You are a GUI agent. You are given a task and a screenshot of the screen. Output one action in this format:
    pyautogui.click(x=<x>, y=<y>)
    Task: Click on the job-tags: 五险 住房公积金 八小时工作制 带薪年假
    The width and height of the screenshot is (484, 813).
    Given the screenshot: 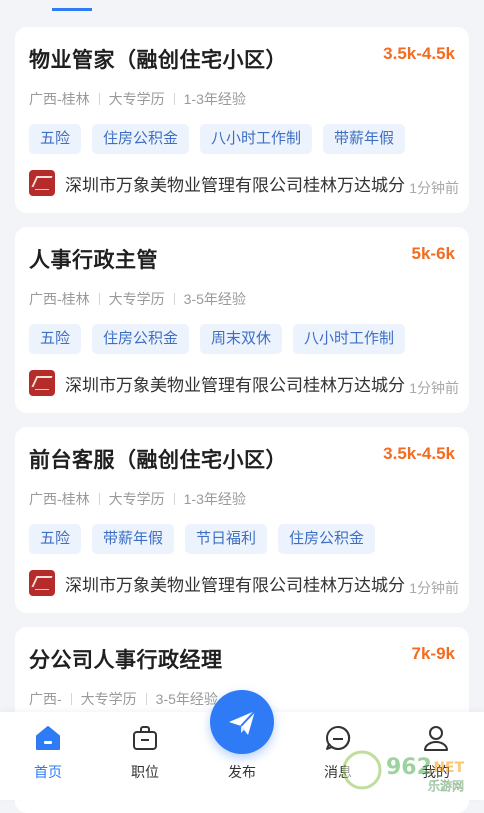 What is the action you would take?
    pyautogui.click(x=217, y=139)
    